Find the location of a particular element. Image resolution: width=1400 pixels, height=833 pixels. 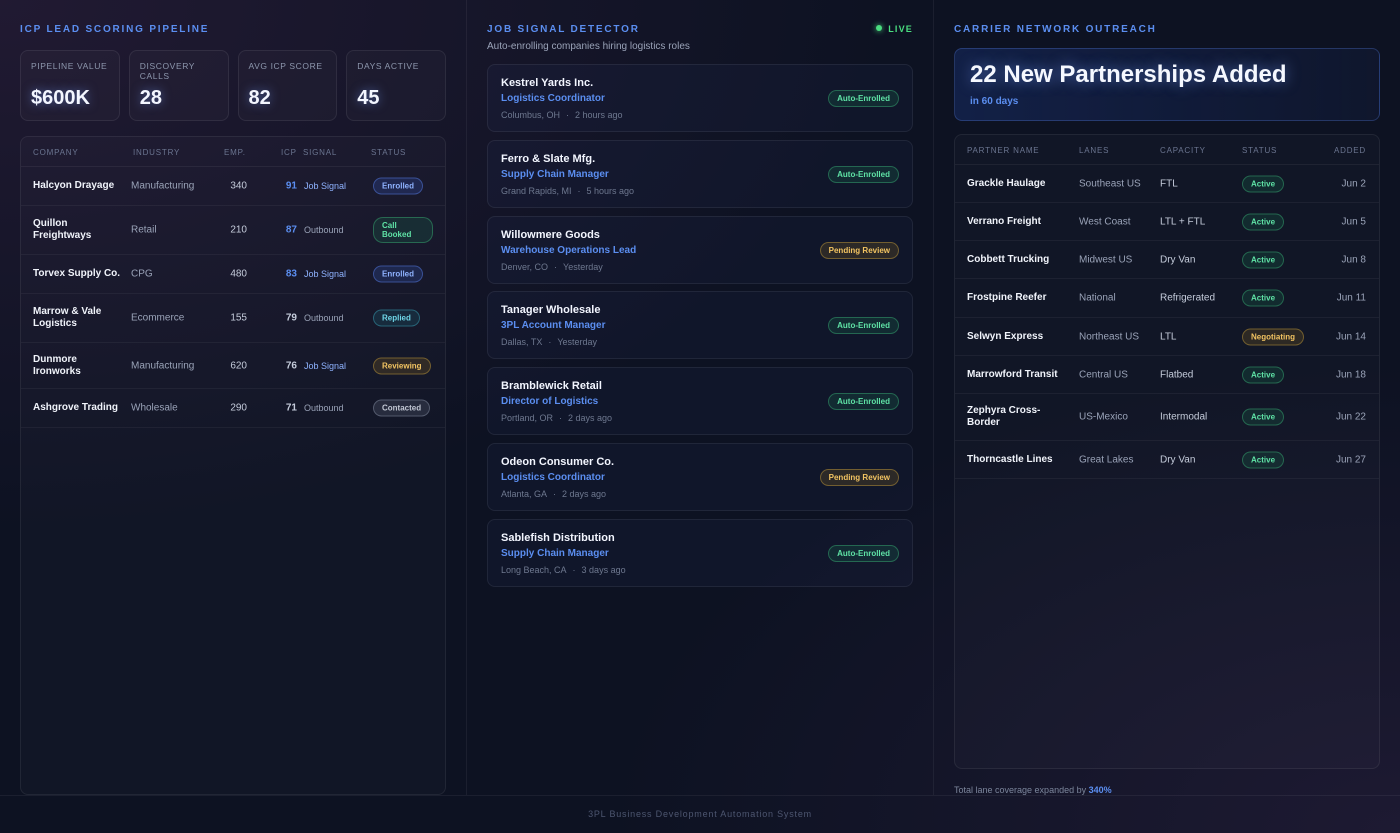

company-name: Kestrel Yards Inc. is located at coordinates (547, 83).